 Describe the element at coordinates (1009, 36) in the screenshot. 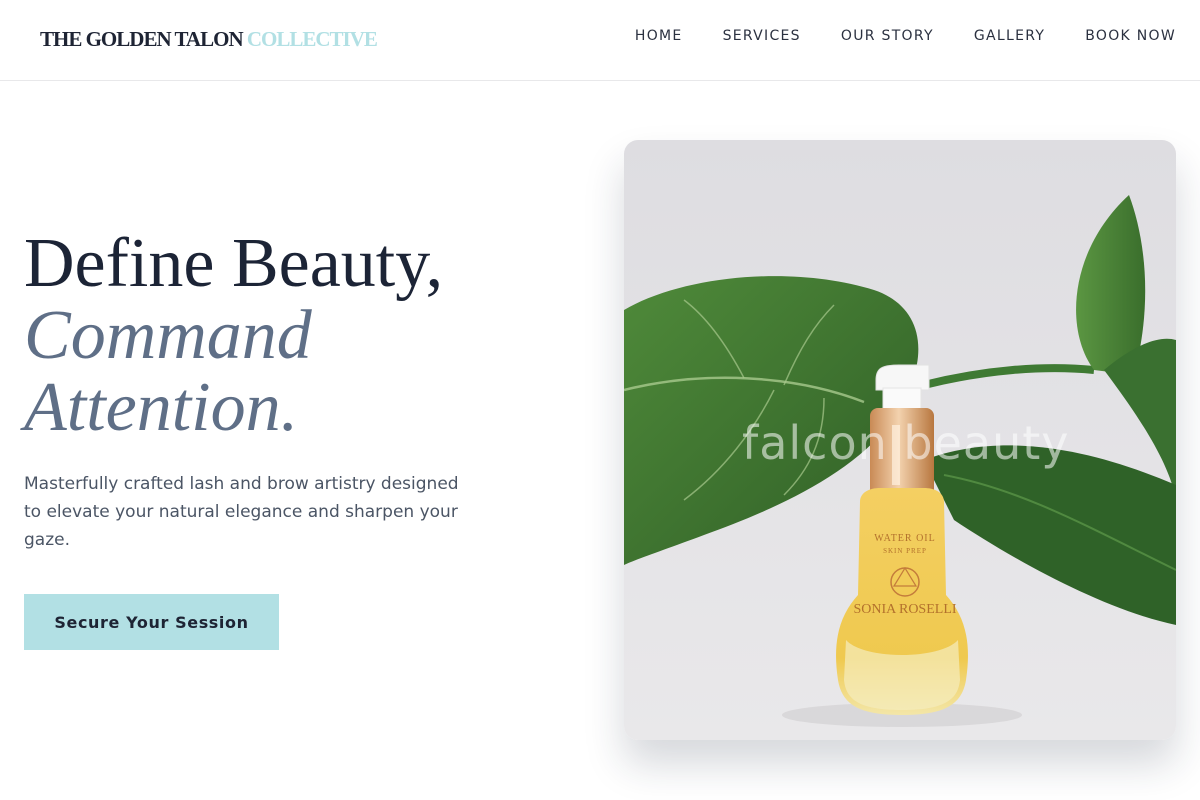

I see `nav-gallery: GALLERY` at that location.